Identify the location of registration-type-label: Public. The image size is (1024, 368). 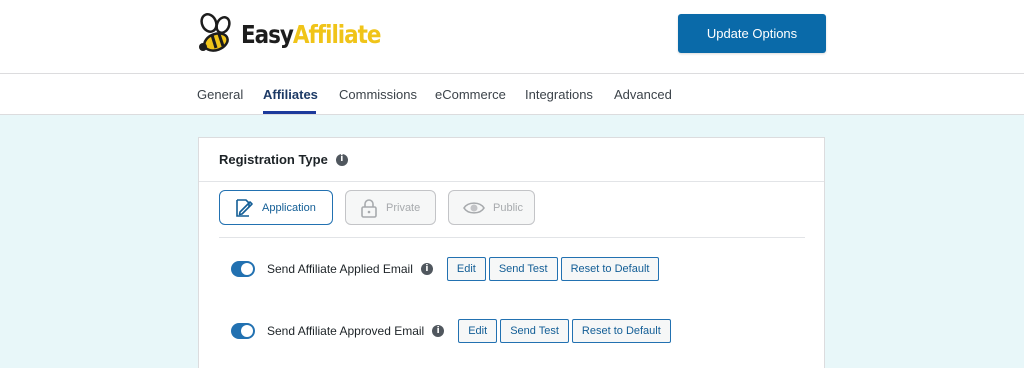
(508, 207).